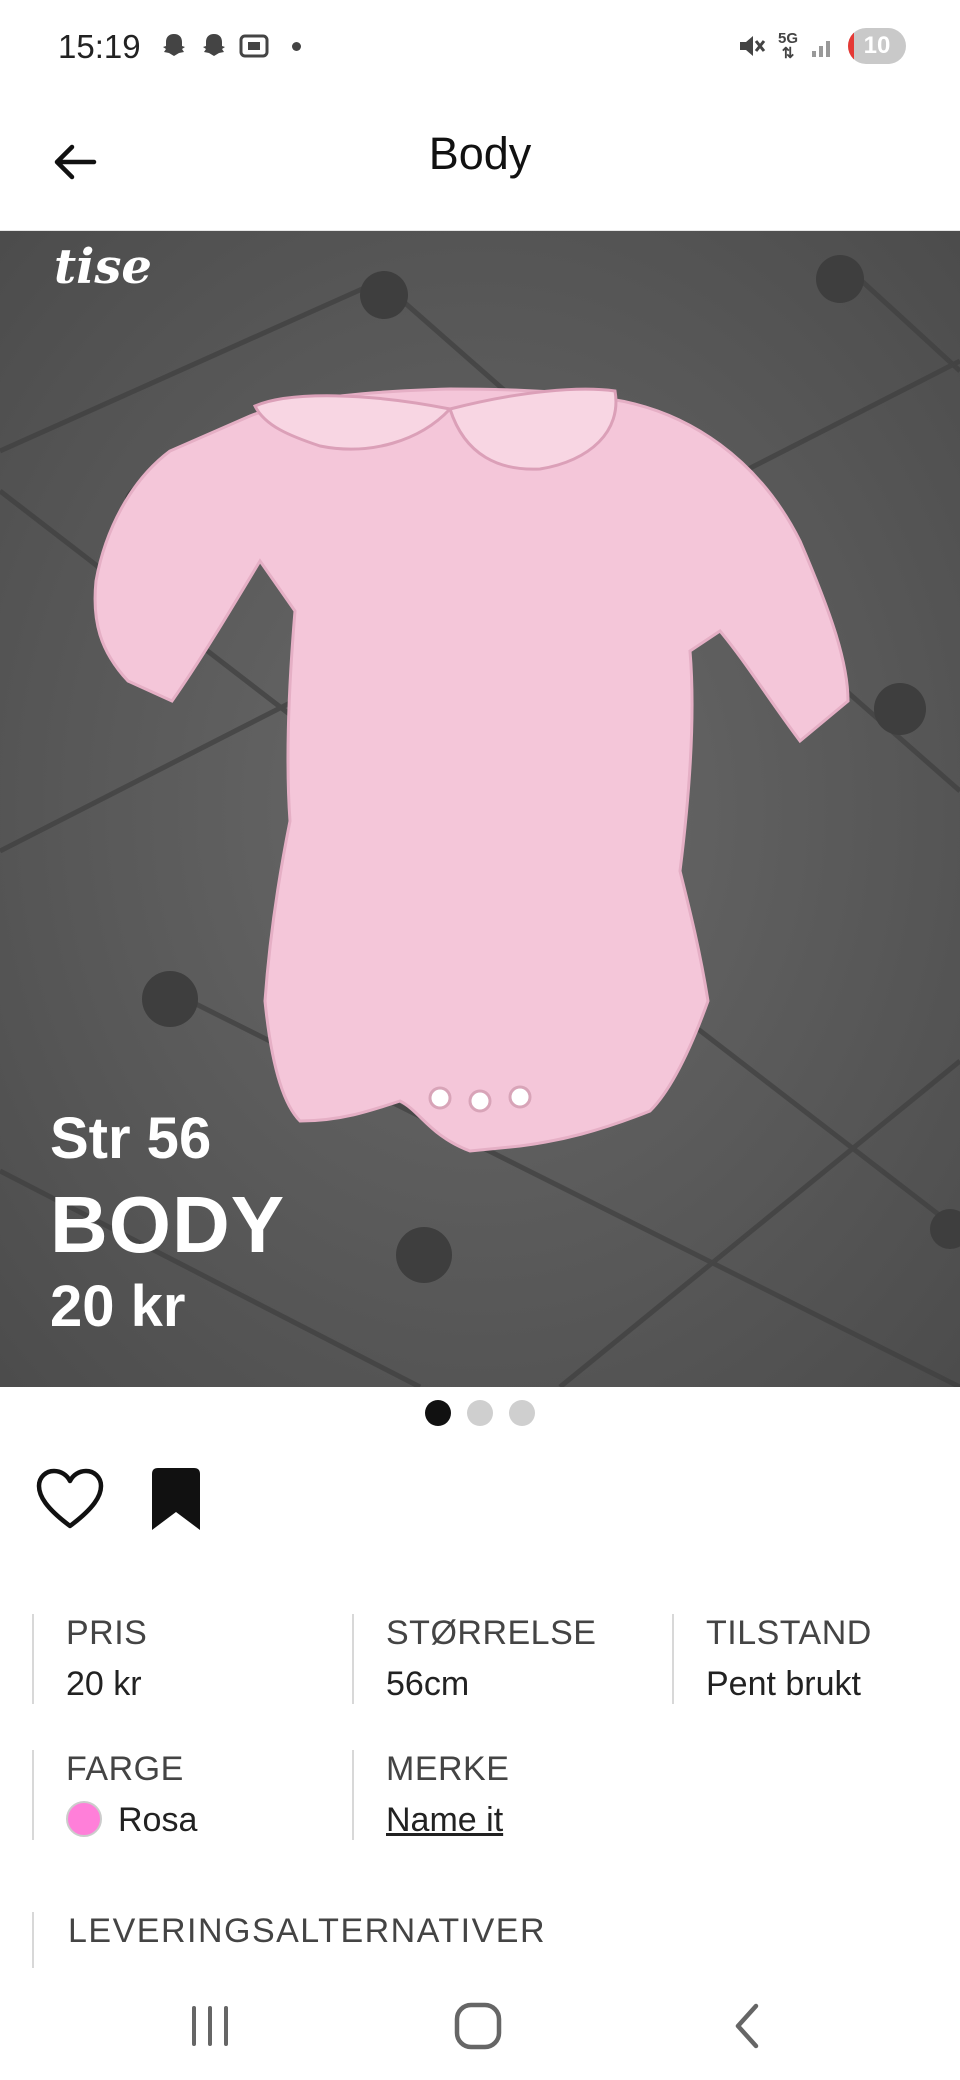 This screenshot has width=960, height=2080. Describe the element at coordinates (118, 1306) in the screenshot. I see `overlay-price-text: 20 kr` at that location.